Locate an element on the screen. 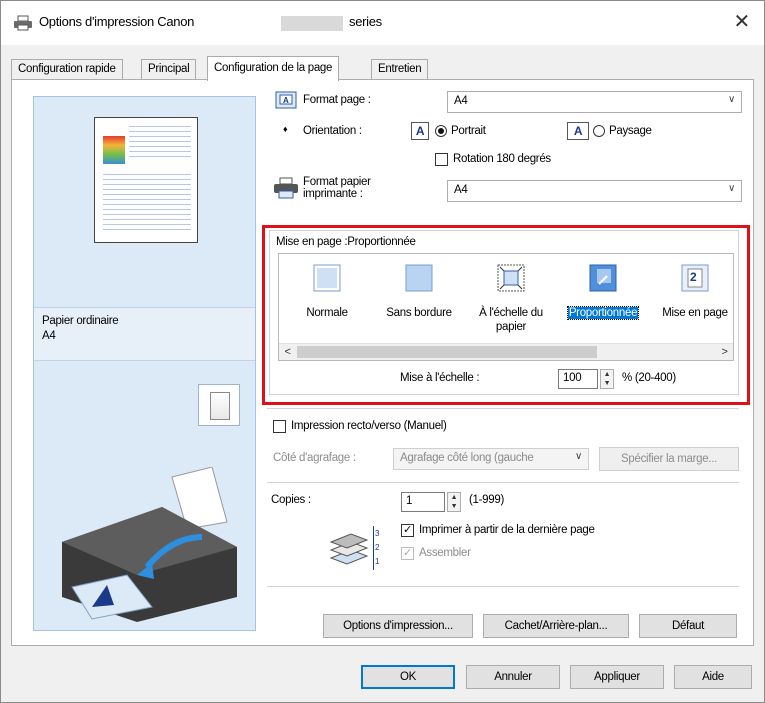 The height and width of the screenshot is (703, 765). scrollbar-thumb is located at coordinates (447, 352).